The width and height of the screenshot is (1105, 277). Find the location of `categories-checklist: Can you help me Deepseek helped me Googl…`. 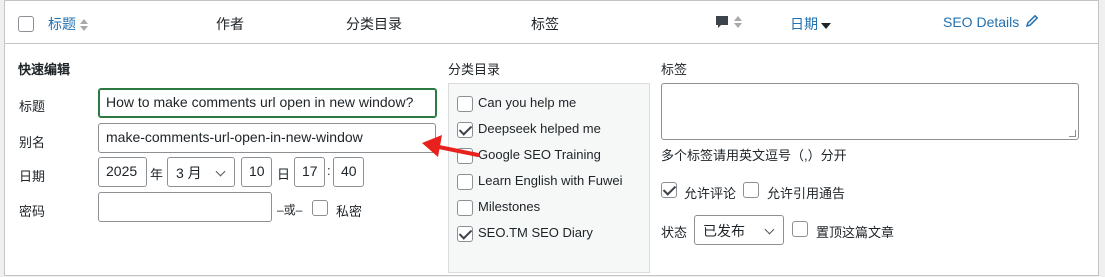

categories-checklist: Can you help me Deepseek helped me Googl… is located at coordinates (549, 178).